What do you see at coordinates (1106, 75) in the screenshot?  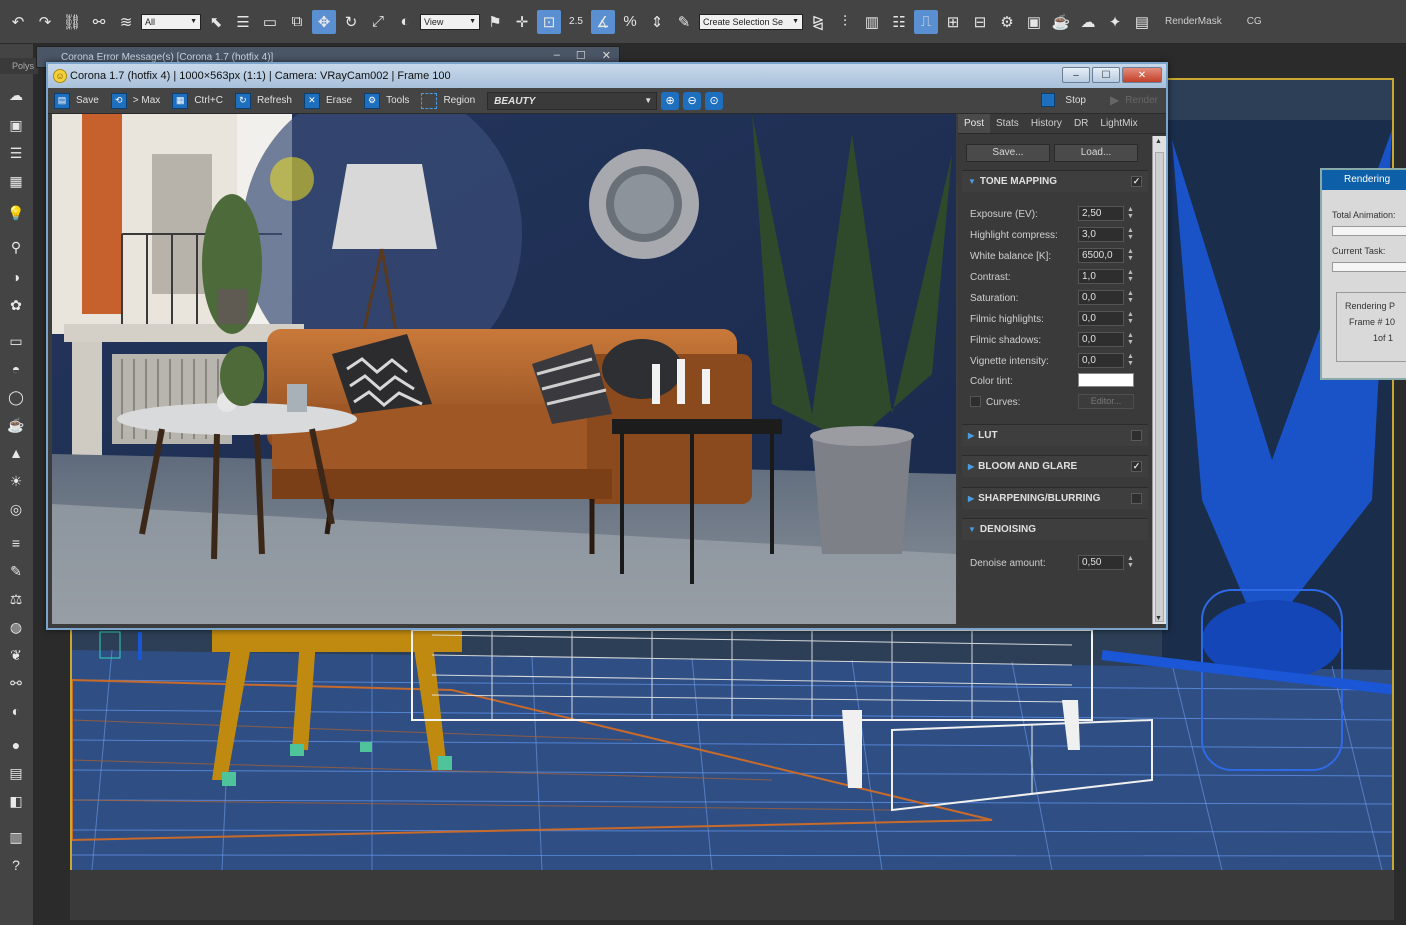 I see `maximize-button: ☐` at bounding box center [1106, 75].